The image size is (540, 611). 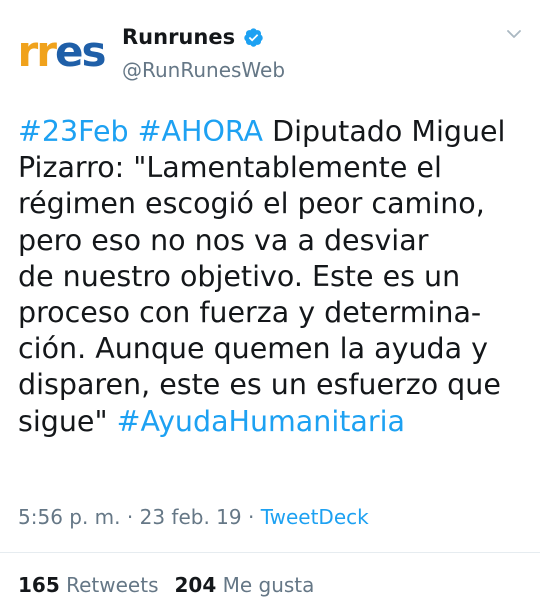 I want to click on tweet-text-segment: Pizarro: "Lamentablemente el, so click(x=230, y=168).